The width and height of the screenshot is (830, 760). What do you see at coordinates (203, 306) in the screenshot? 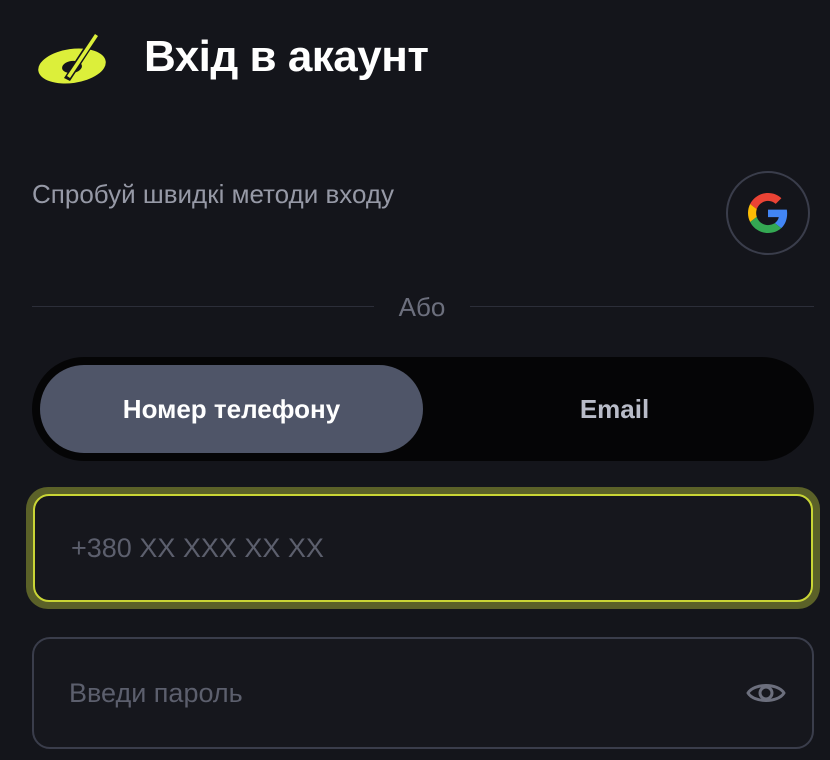
I see `divider-line-left` at bounding box center [203, 306].